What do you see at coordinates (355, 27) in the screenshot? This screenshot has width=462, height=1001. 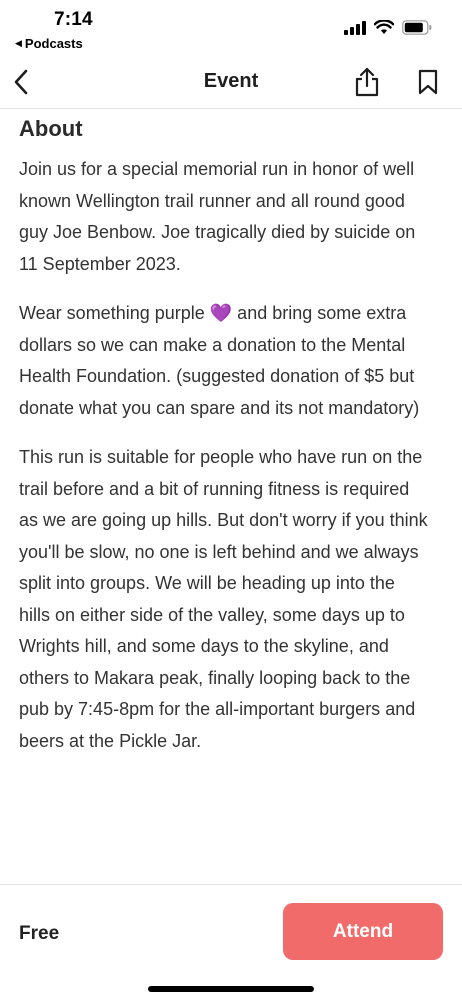 I see `cellular-signal-icon` at bounding box center [355, 27].